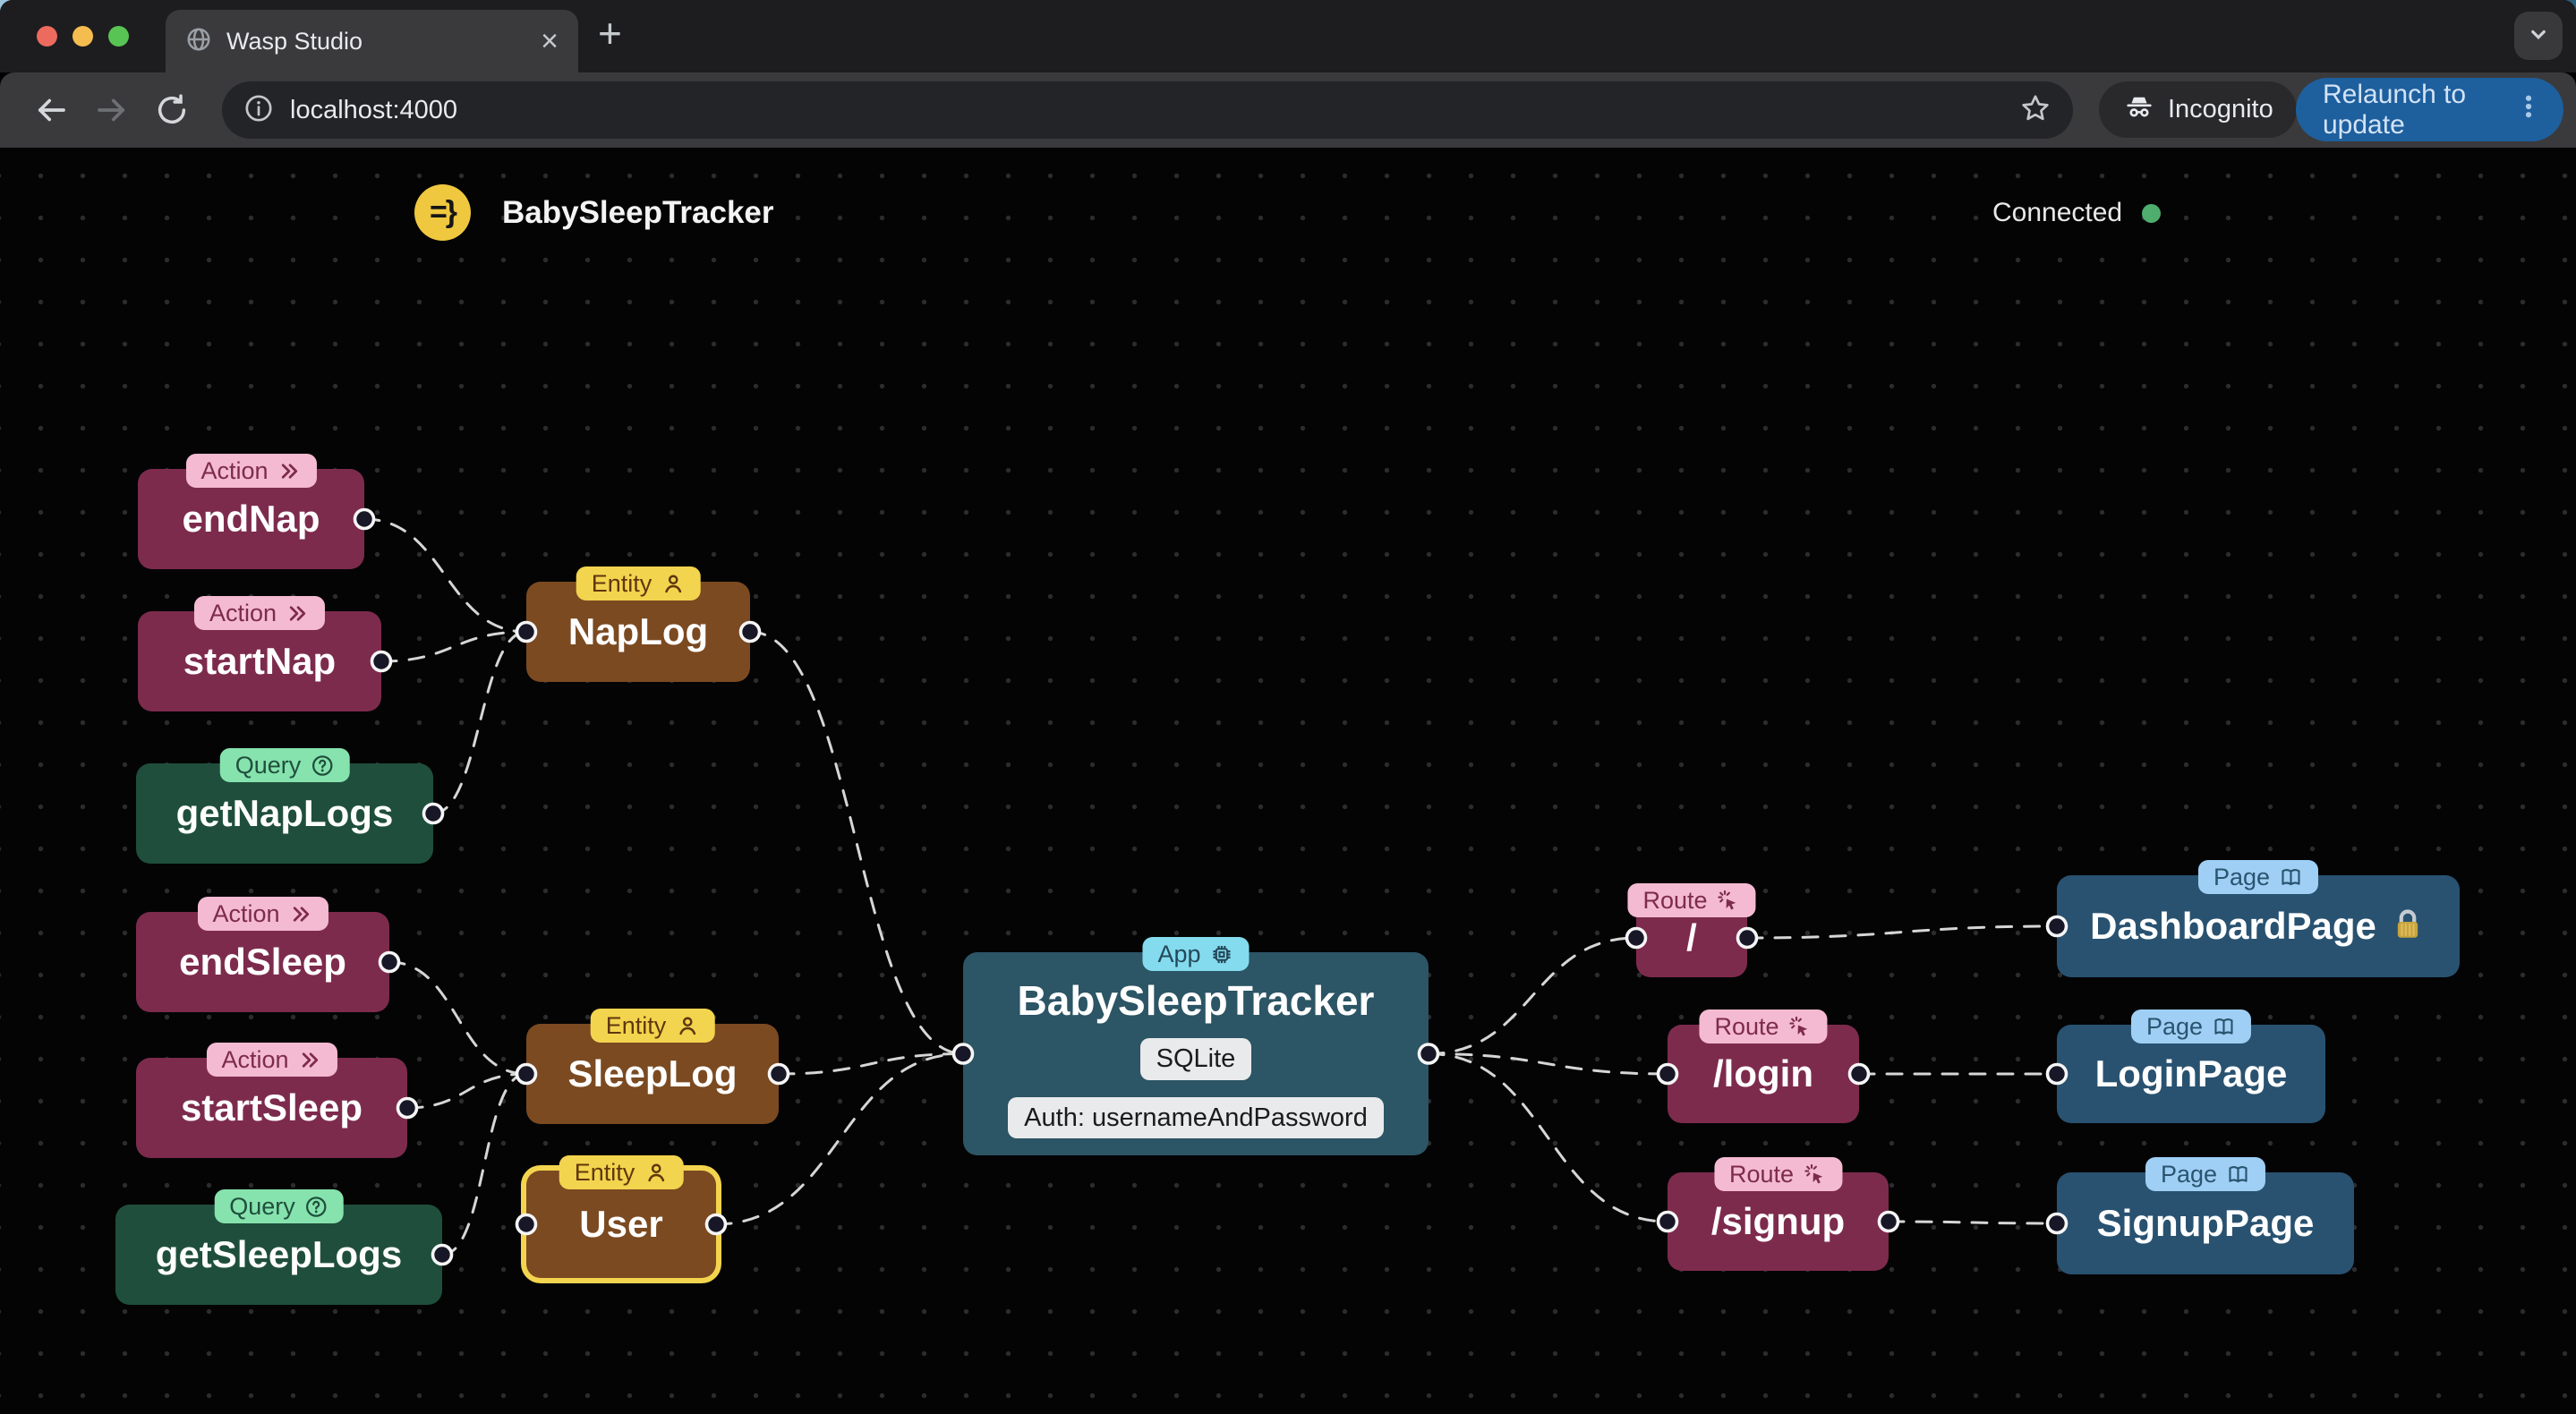 The image size is (2576, 1414). I want to click on chip-icon, so click(1222, 954).